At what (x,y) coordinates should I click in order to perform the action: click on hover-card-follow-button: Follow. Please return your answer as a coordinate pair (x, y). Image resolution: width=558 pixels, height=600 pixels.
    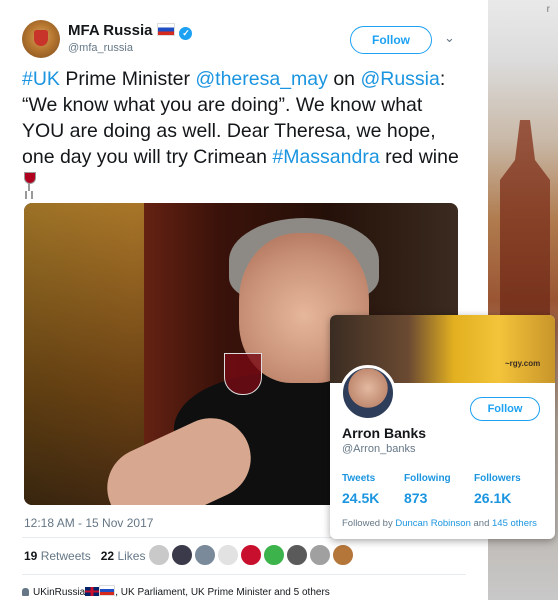
    Looking at the image, I should click on (505, 409).